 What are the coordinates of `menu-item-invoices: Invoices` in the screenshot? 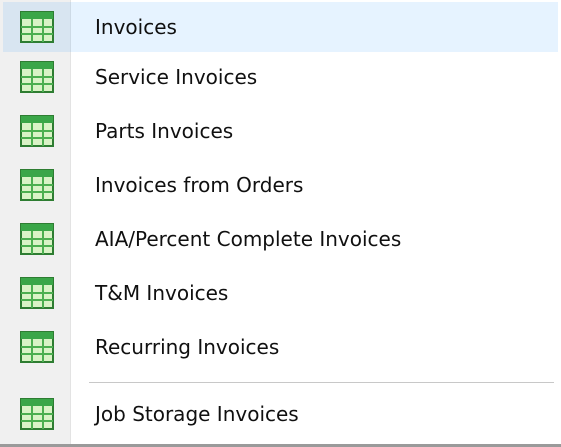 It's located at (280, 27).